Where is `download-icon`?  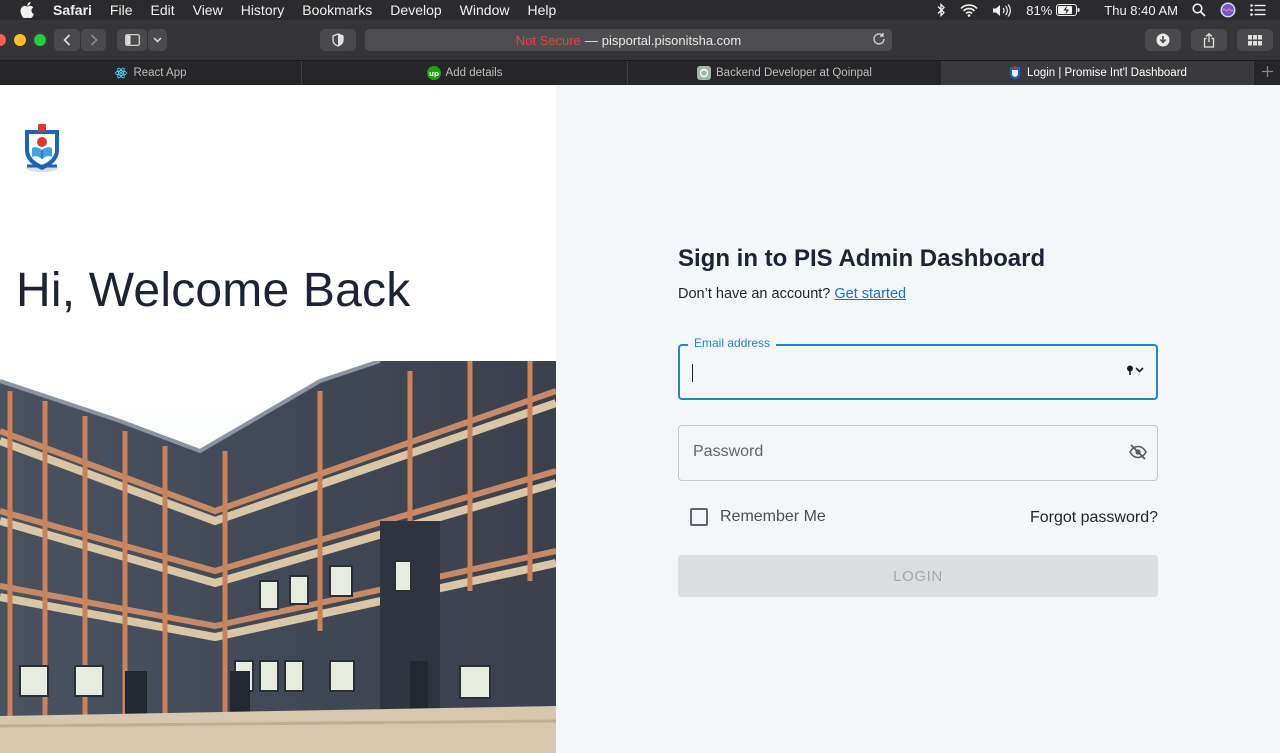 download-icon is located at coordinates (1163, 40).